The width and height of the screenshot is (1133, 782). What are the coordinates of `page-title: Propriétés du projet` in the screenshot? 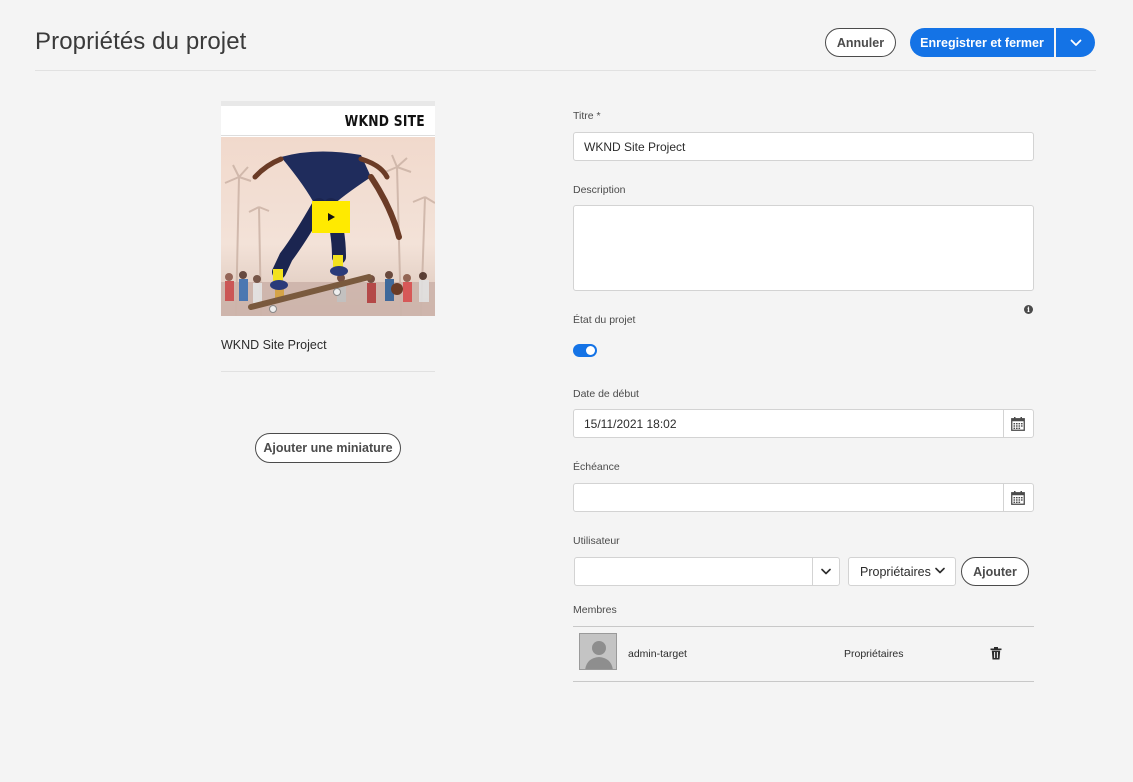 It's located at (141, 41).